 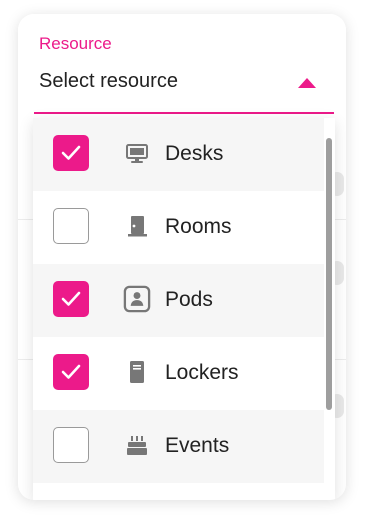 What do you see at coordinates (198, 226) in the screenshot?
I see `option-label-rooms: Rooms` at bounding box center [198, 226].